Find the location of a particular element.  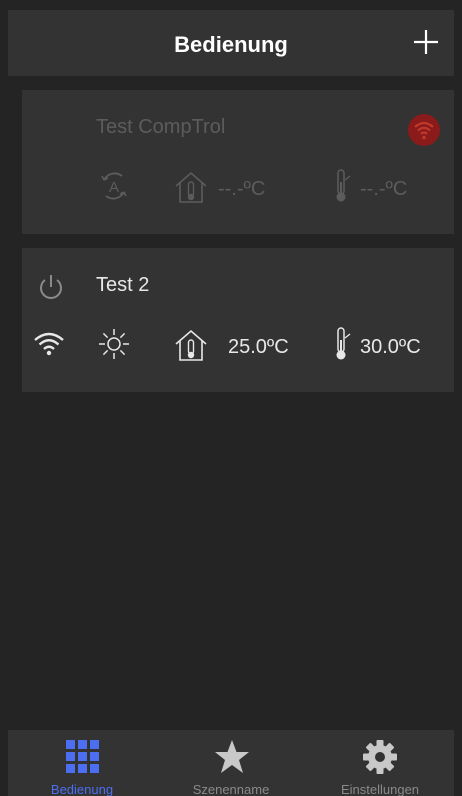

outdoor-temperature: --.-ºC is located at coordinates (384, 189).